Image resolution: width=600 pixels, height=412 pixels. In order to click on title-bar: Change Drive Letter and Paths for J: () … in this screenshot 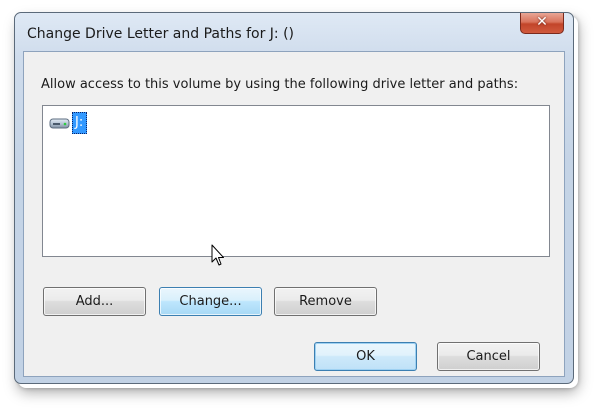, I will do `click(294, 32)`.